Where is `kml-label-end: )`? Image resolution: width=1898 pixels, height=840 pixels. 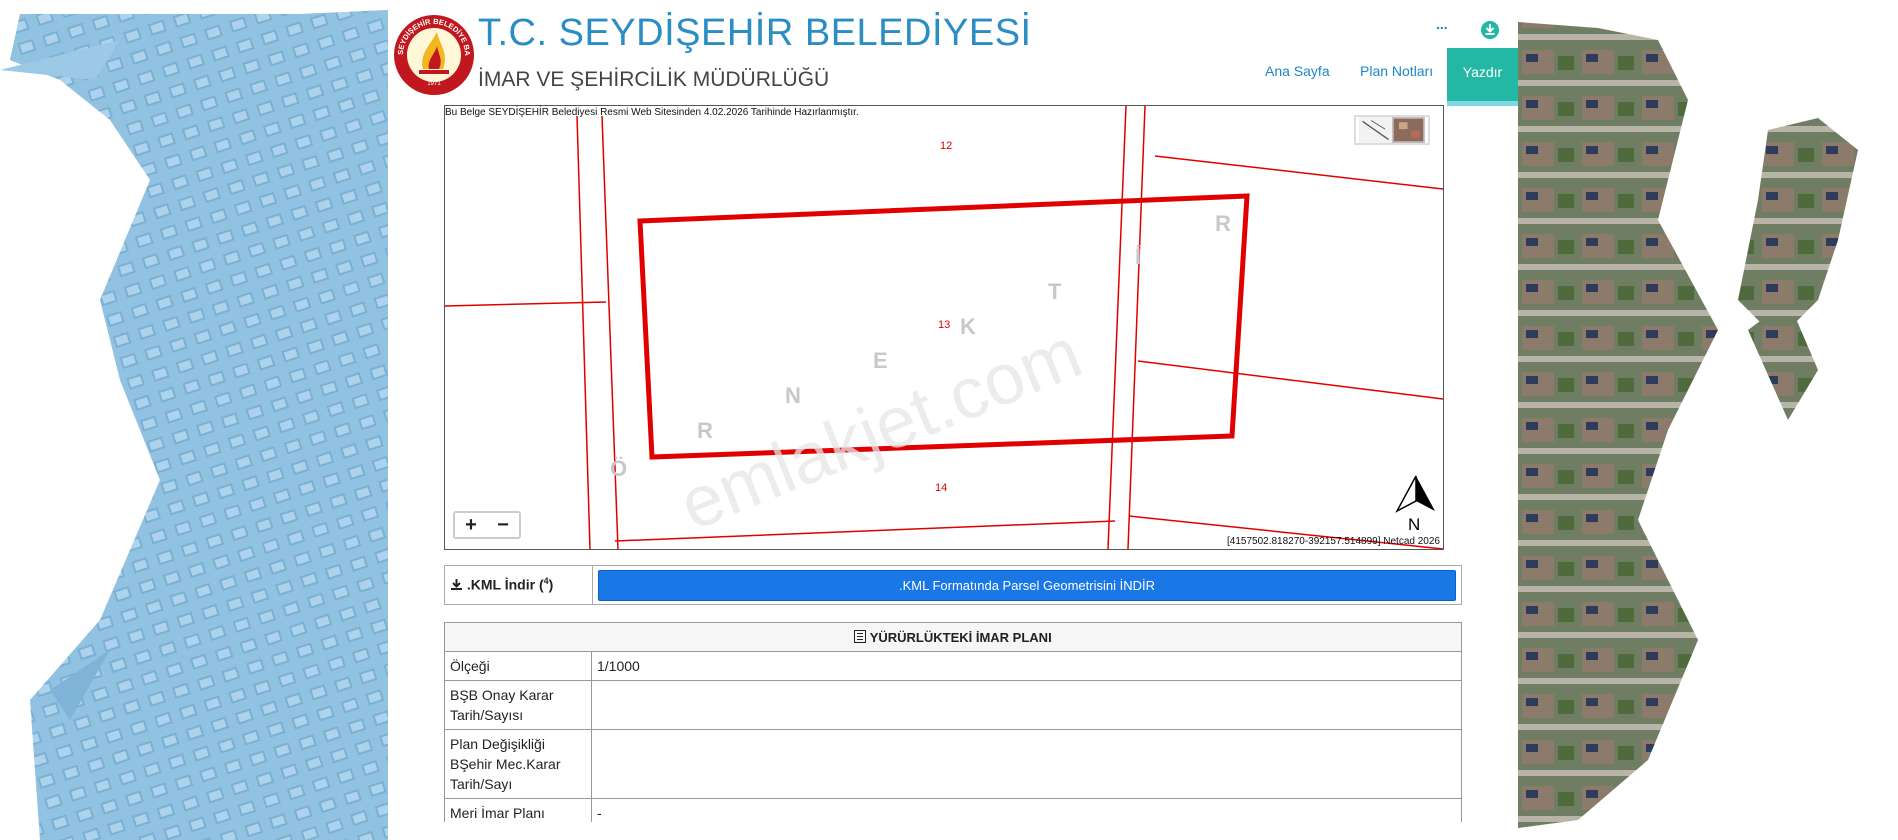
kml-label-end: ) is located at coordinates (551, 584).